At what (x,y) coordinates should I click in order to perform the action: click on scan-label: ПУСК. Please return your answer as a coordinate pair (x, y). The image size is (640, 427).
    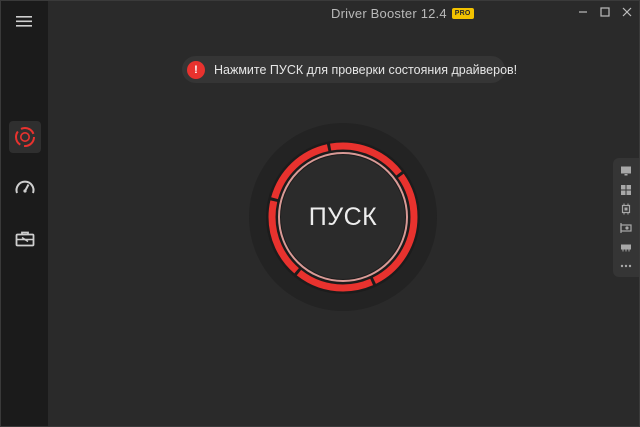
    Looking at the image, I should click on (343, 216).